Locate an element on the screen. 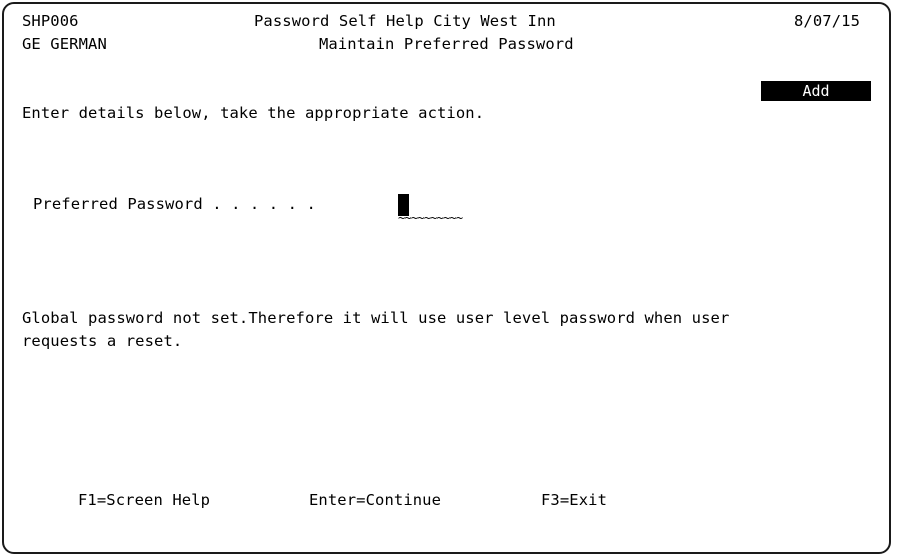 Image resolution: width=897 pixels, height=560 pixels. f1-screen-help-key: F1=Screen Help is located at coordinates (144, 500).